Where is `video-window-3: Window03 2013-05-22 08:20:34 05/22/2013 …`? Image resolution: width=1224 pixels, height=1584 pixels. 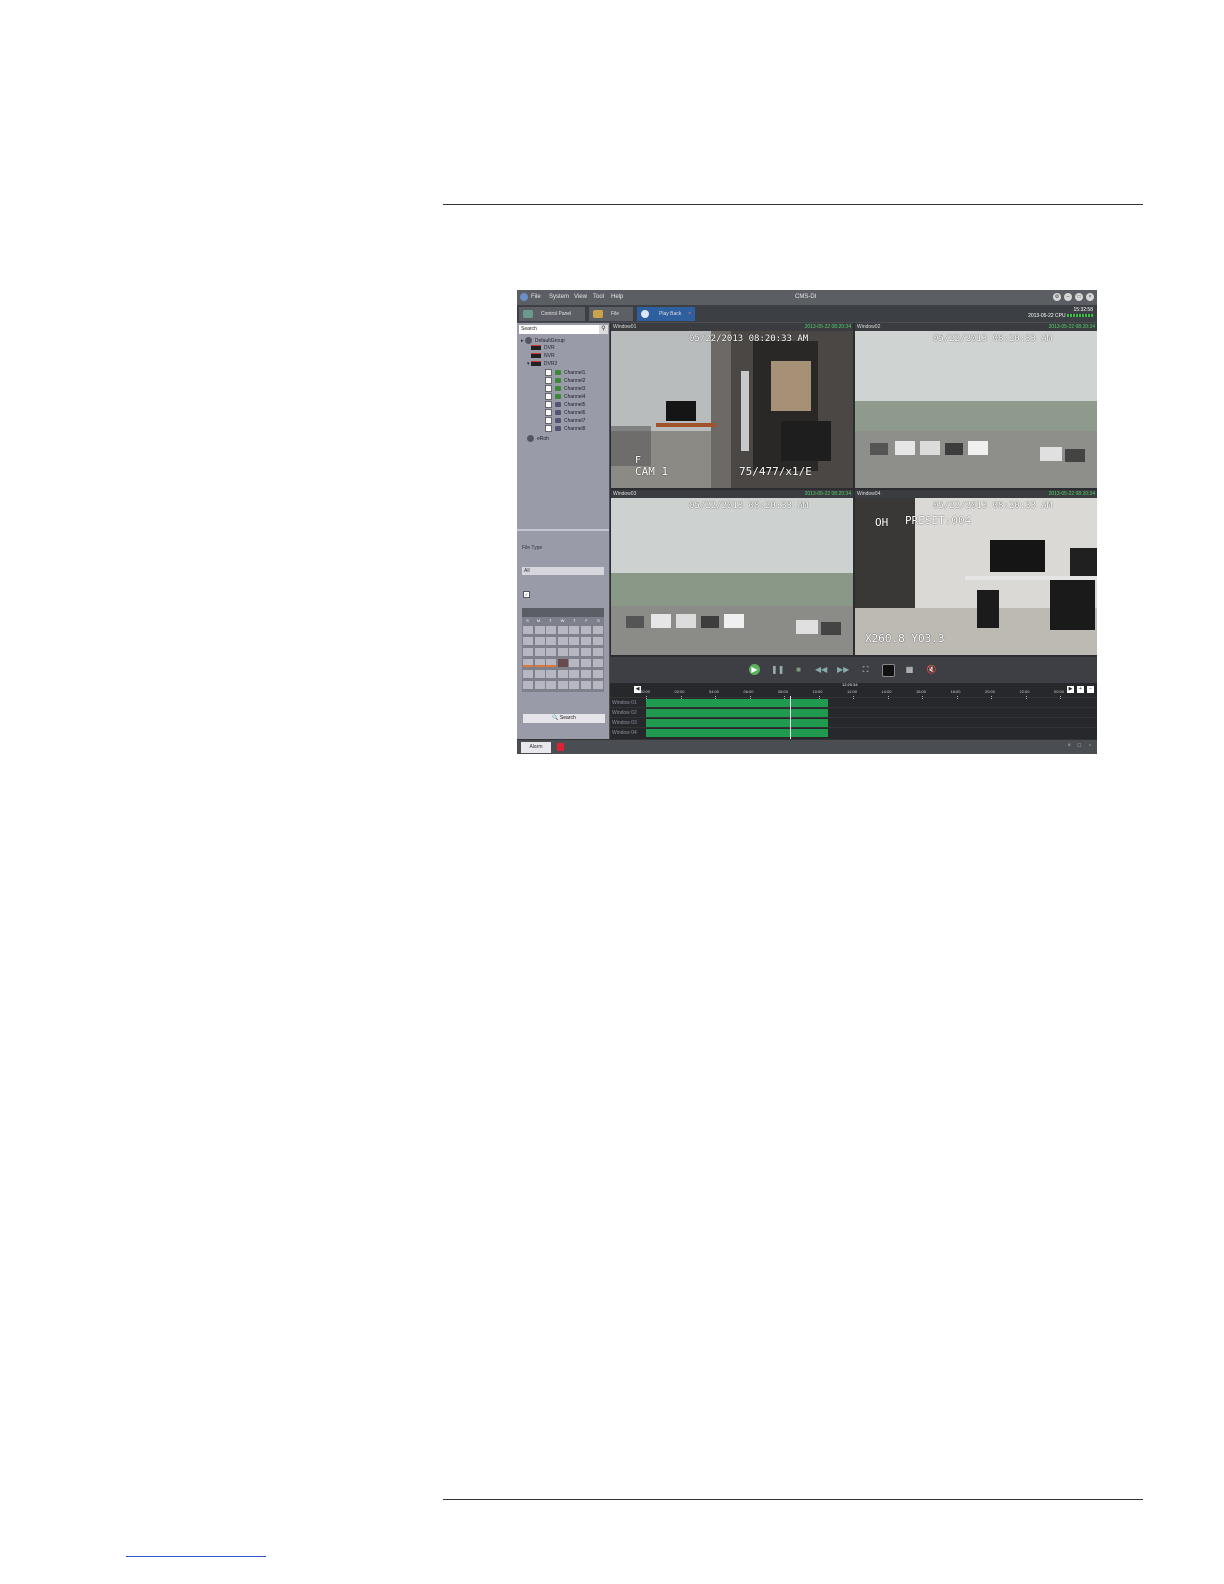
video-window-3: Window03 2013-05-22 08:20:34 05/22/2013 … is located at coordinates (732, 572).